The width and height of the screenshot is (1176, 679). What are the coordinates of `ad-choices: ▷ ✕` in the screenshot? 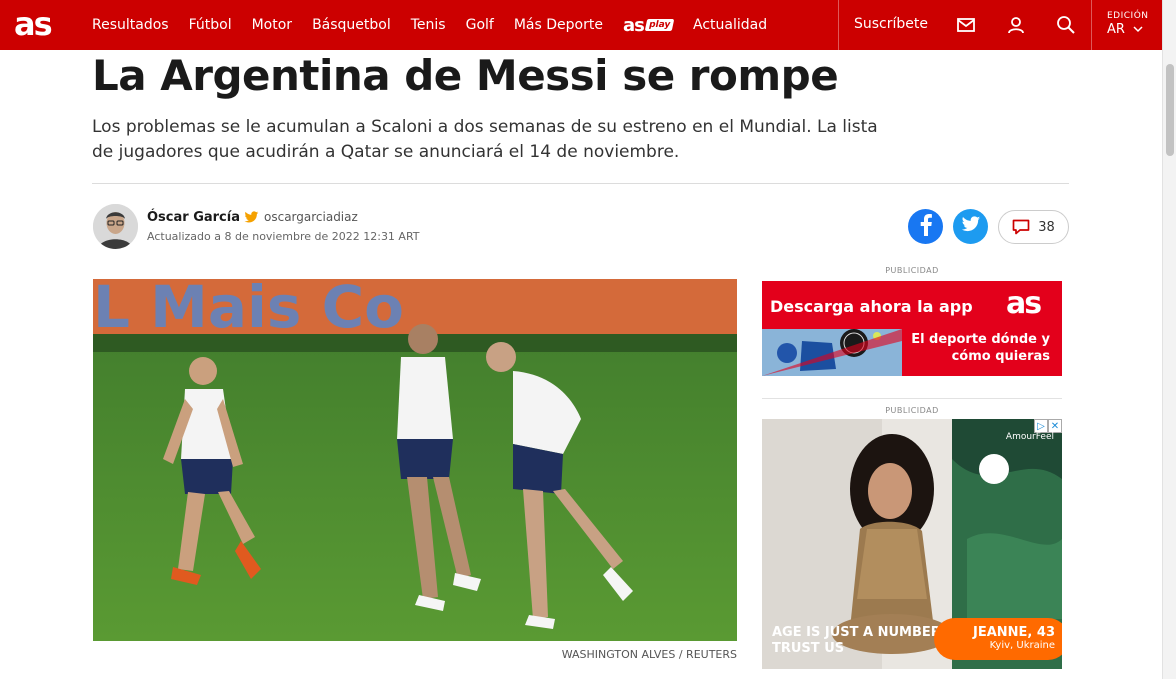 It's located at (1048, 426).